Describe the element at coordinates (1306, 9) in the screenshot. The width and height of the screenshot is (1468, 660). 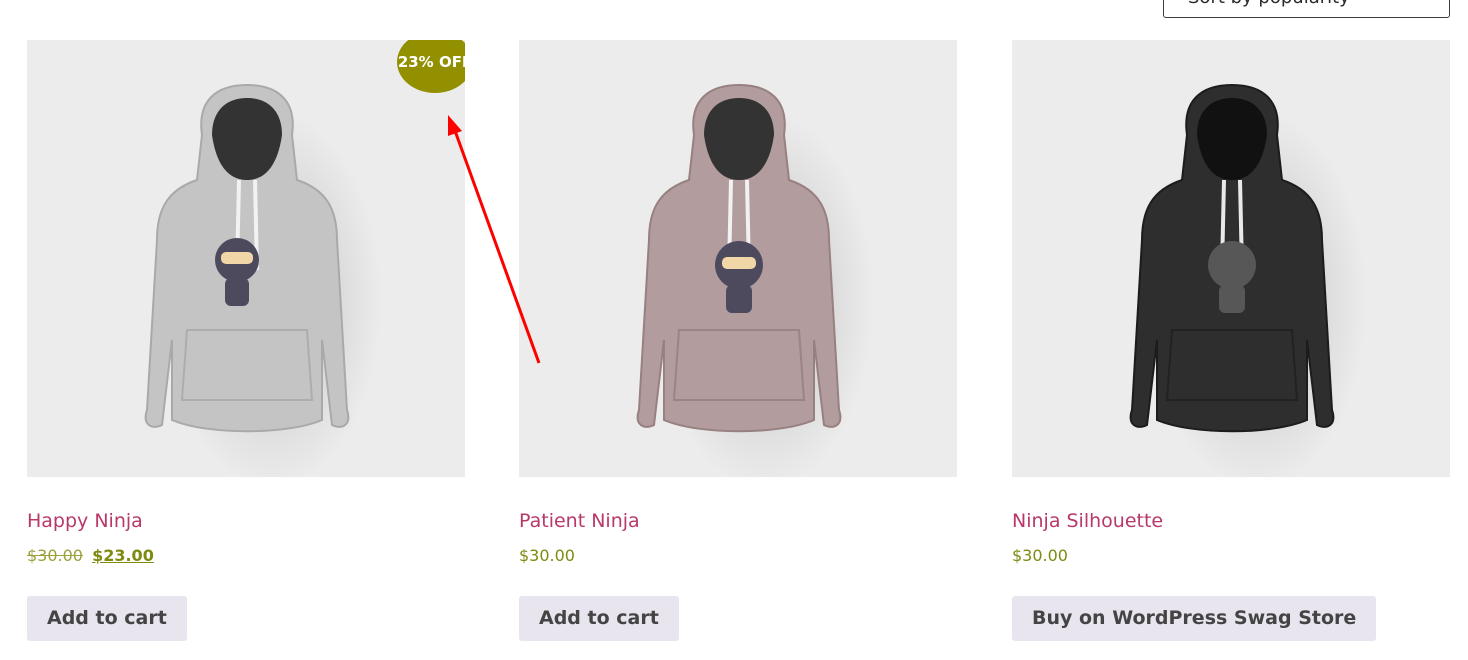
I see `sort-select: Sort by popularity` at that location.